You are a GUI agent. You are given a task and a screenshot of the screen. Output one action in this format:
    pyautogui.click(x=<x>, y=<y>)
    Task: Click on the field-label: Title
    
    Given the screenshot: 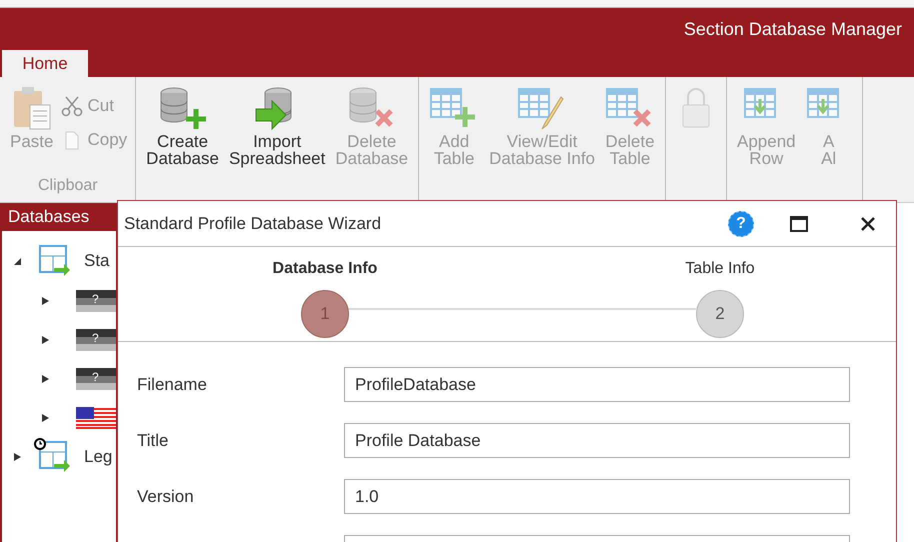 What is the action you would take?
    pyautogui.click(x=152, y=440)
    